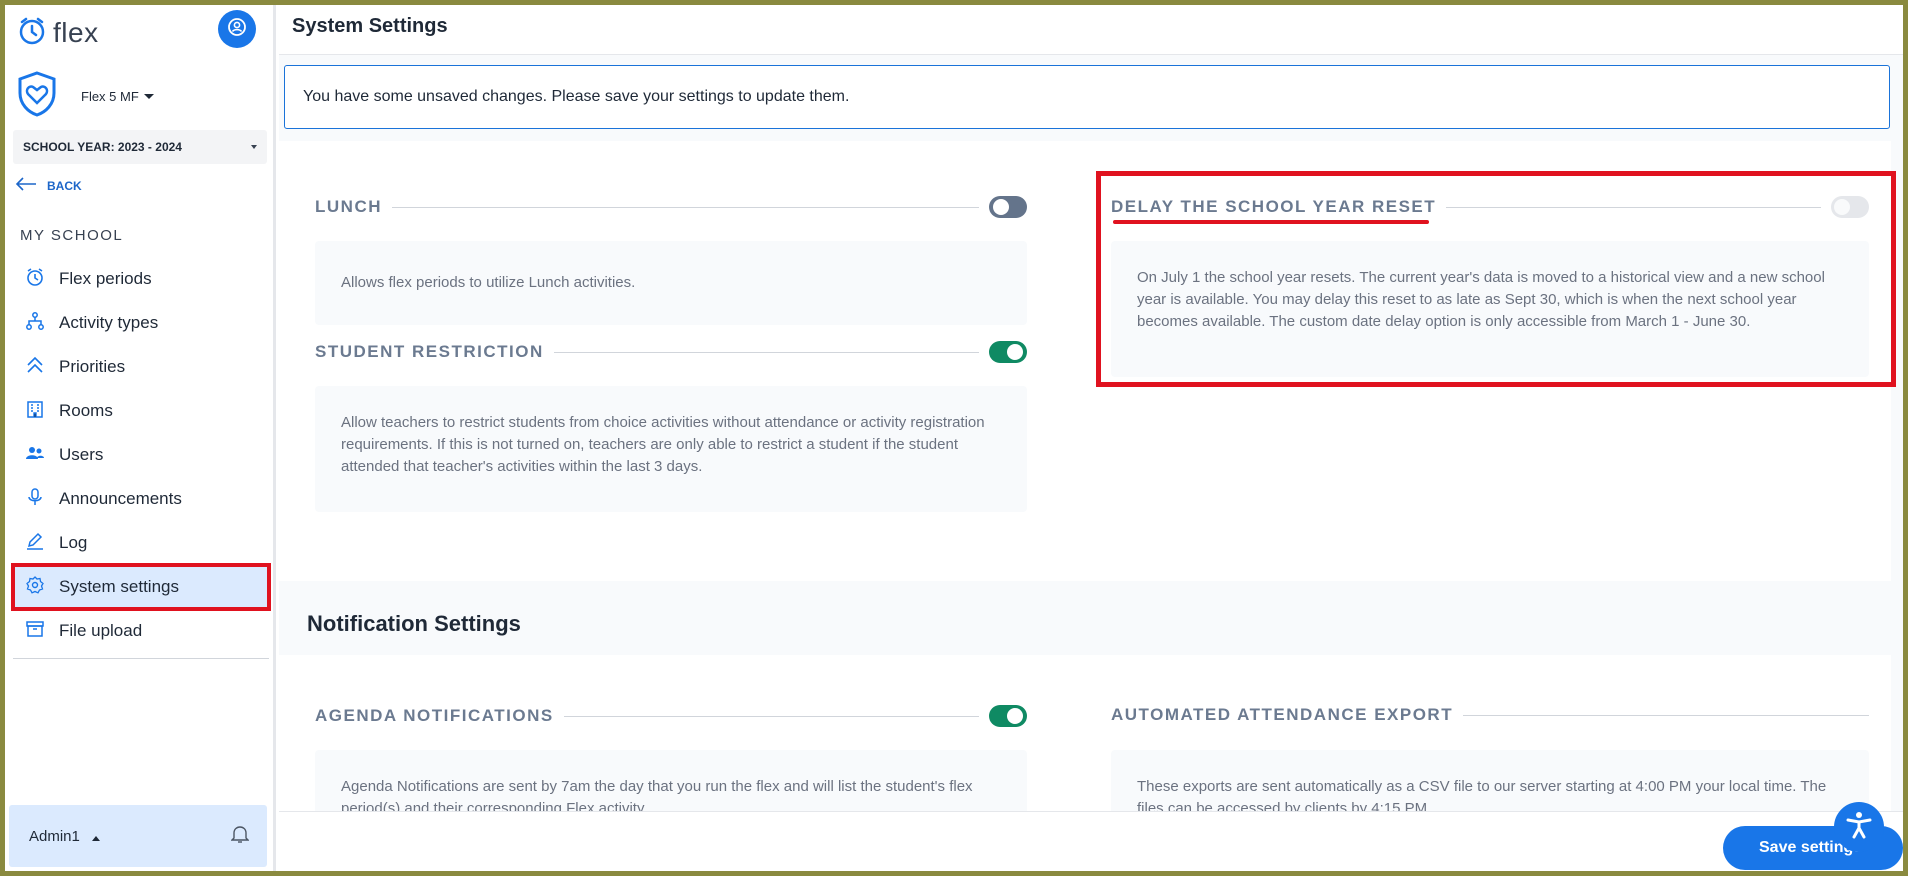  Describe the element at coordinates (429, 351) in the screenshot. I see `setting-title: STUDENT RESTRICTION` at that location.